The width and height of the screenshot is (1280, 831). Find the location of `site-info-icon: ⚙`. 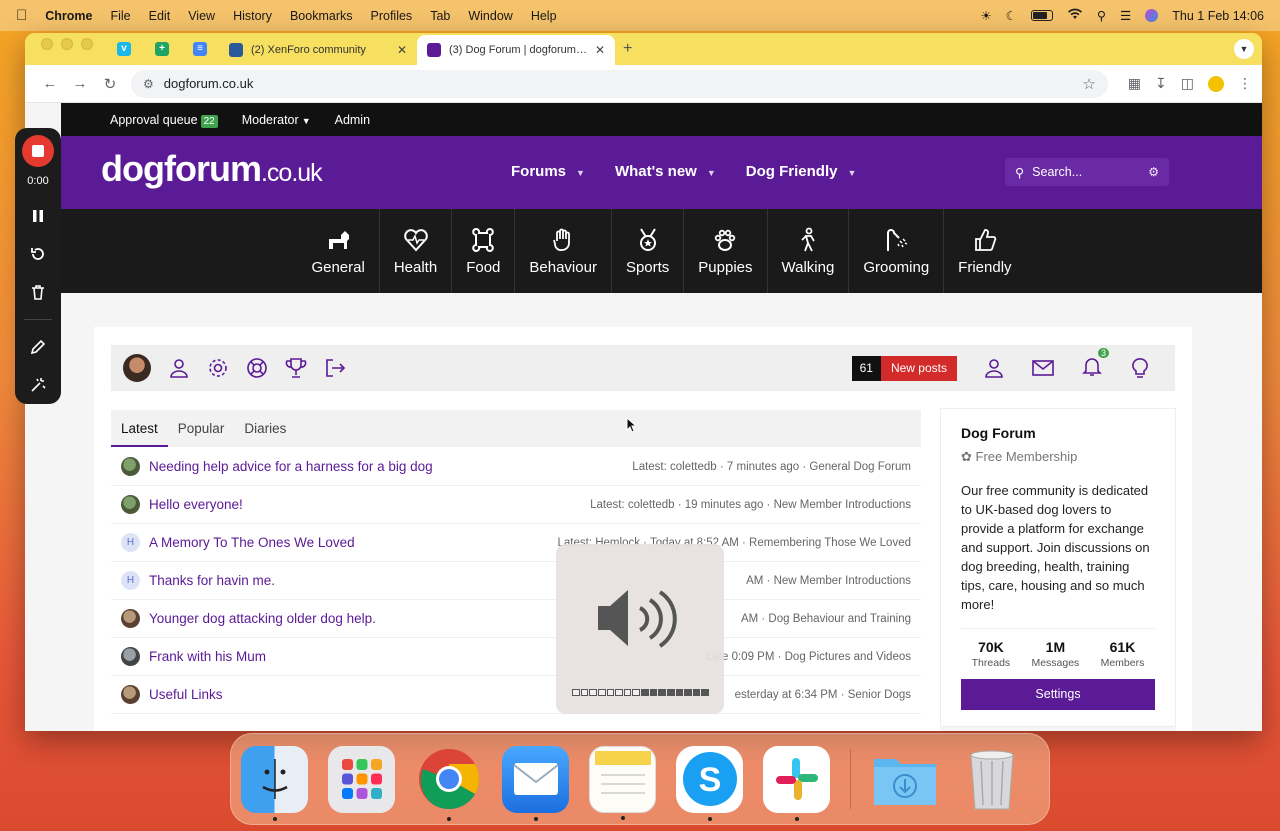

site-info-icon: ⚙ is located at coordinates (148, 84).